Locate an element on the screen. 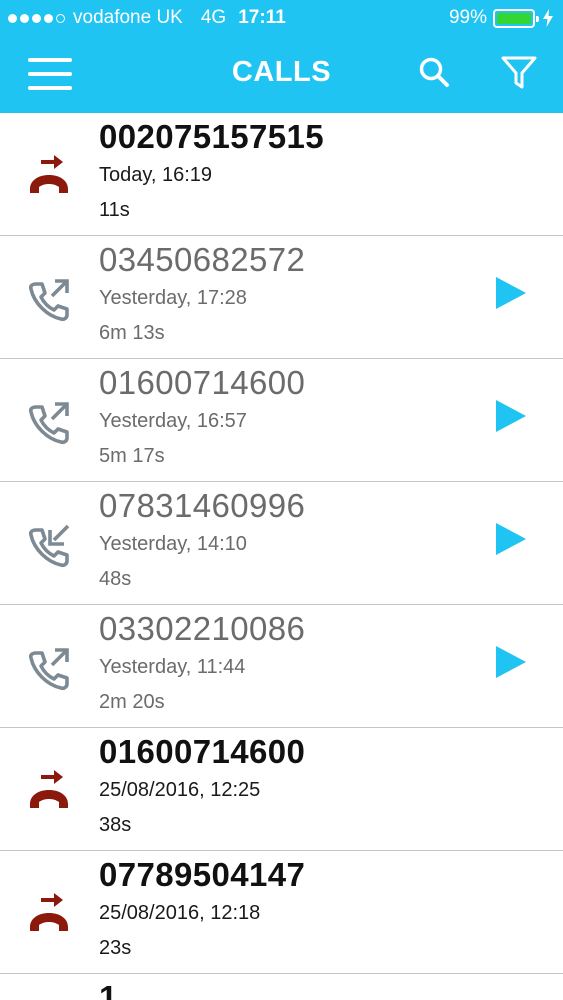  call-datetime: 25/08/2016, 12:18 is located at coordinates (180, 913).